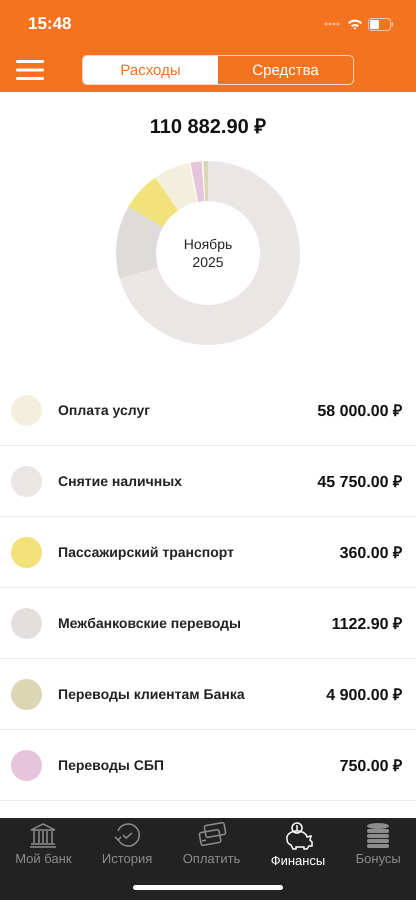 The width and height of the screenshot is (416, 900). What do you see at coordinates (371, 766) in the screenshot?
I see `category-amount: 750.00 ₽` at bounding box center [371, 766].